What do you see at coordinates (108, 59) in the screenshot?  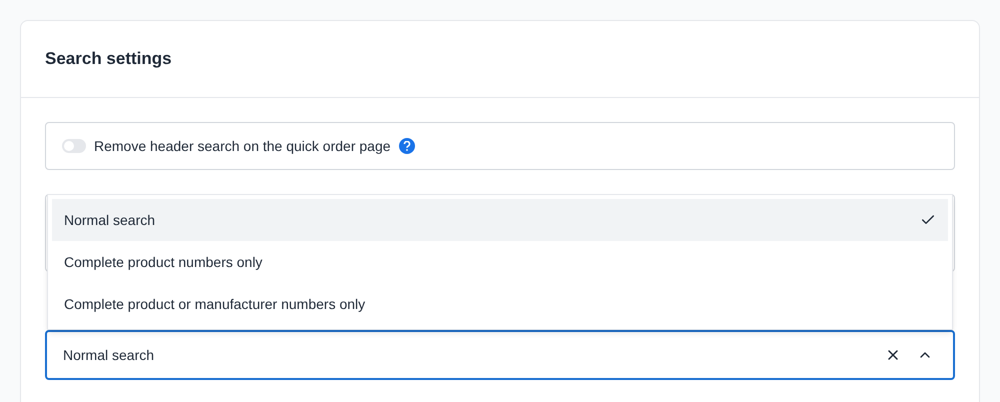 I see `card-title: Search settings` at bounding box center [108, 59].